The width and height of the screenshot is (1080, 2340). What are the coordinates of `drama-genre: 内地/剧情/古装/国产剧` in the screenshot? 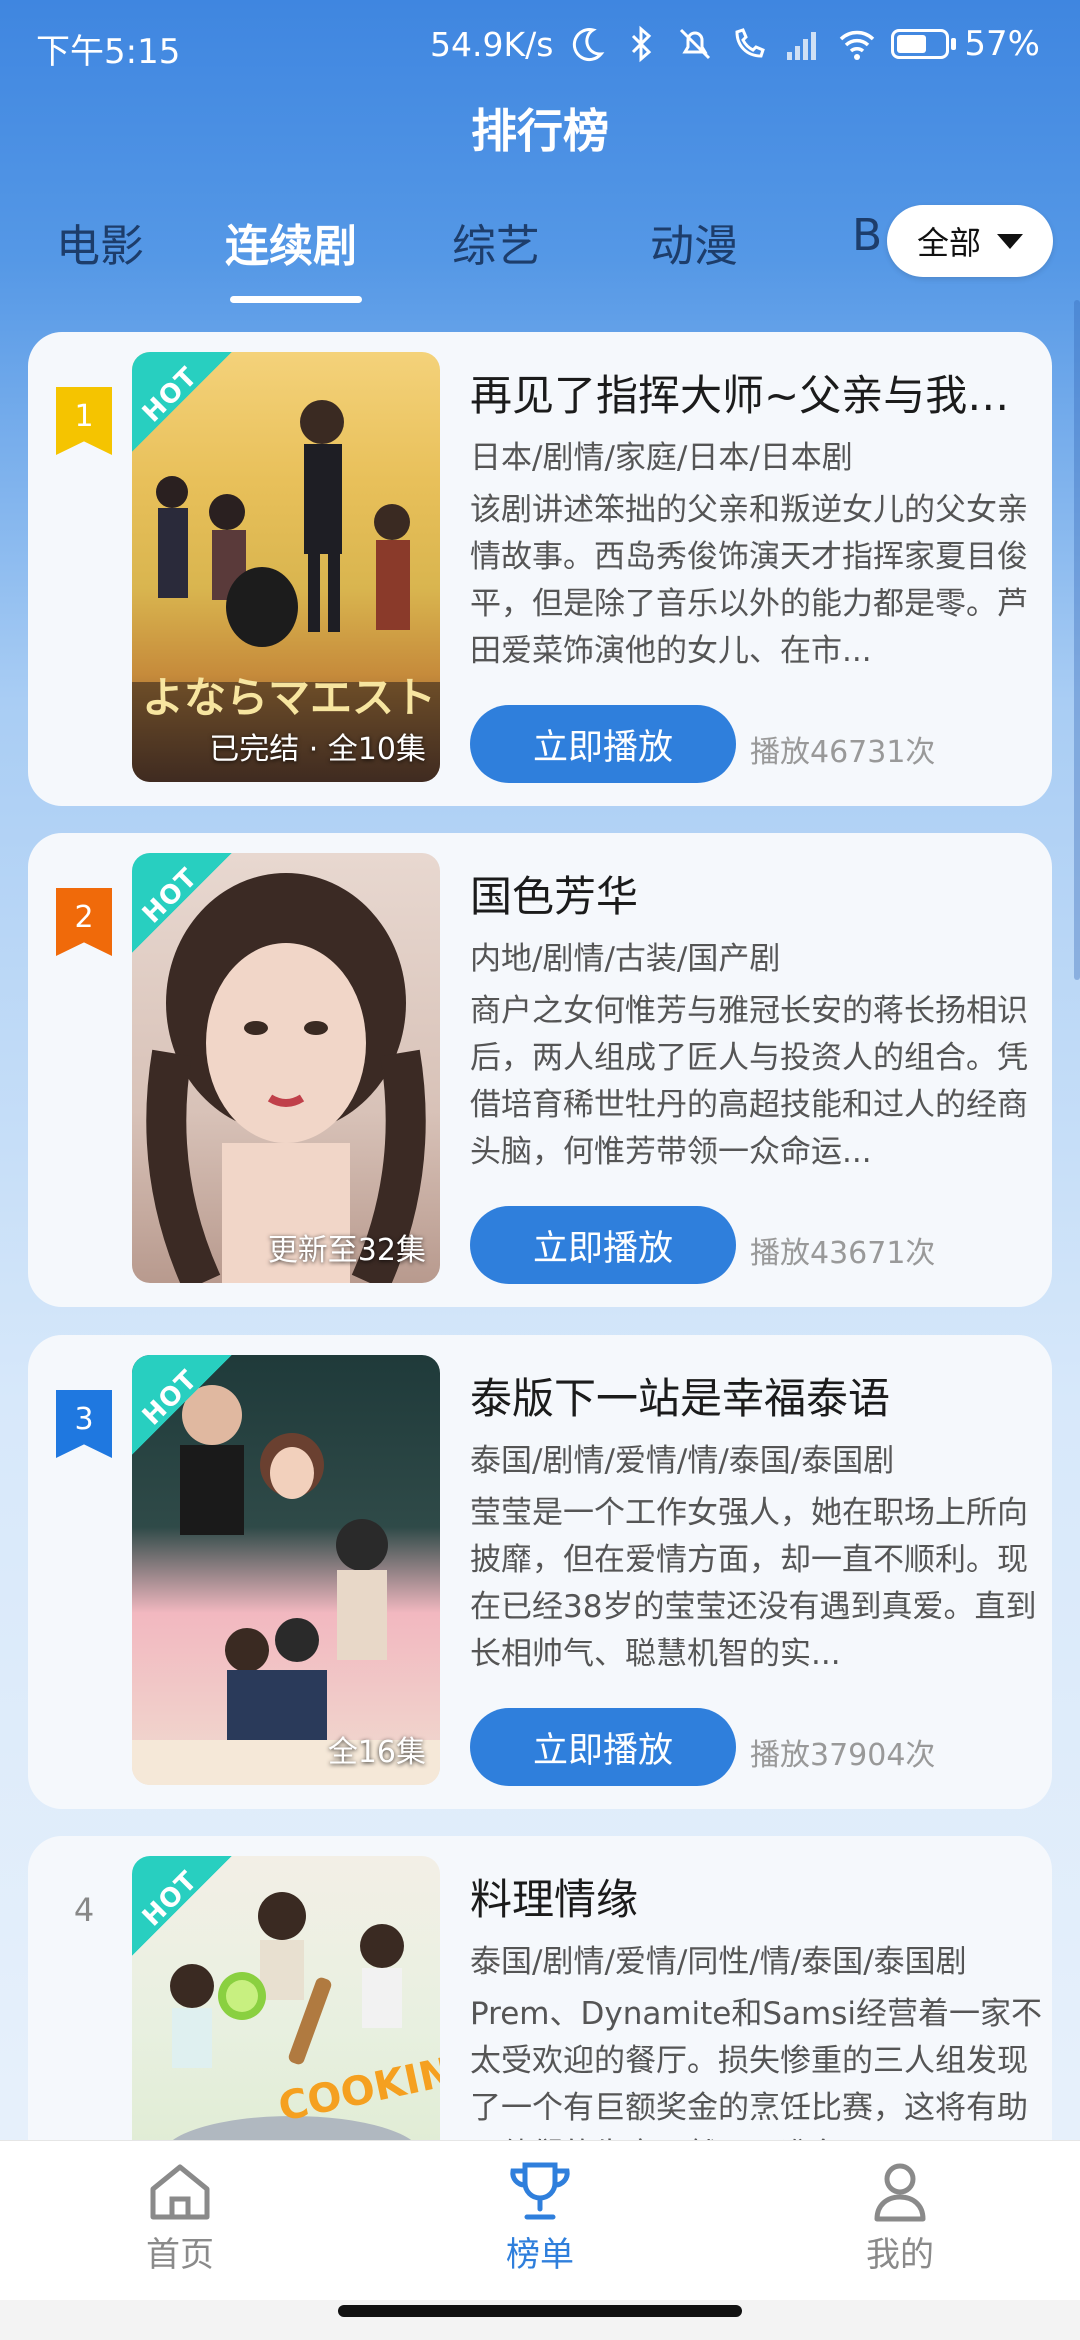 It's located at (625, 959).